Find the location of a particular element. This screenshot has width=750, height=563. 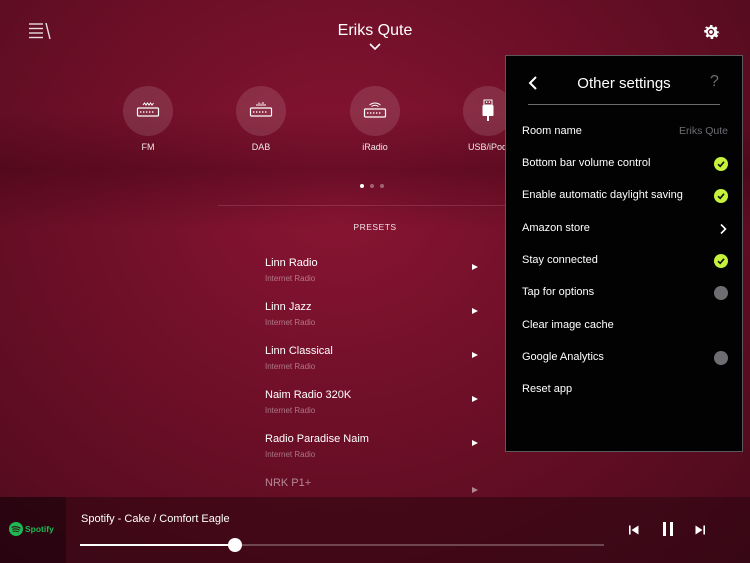

spotify-logo-icon is located at coordinates (16, 529).